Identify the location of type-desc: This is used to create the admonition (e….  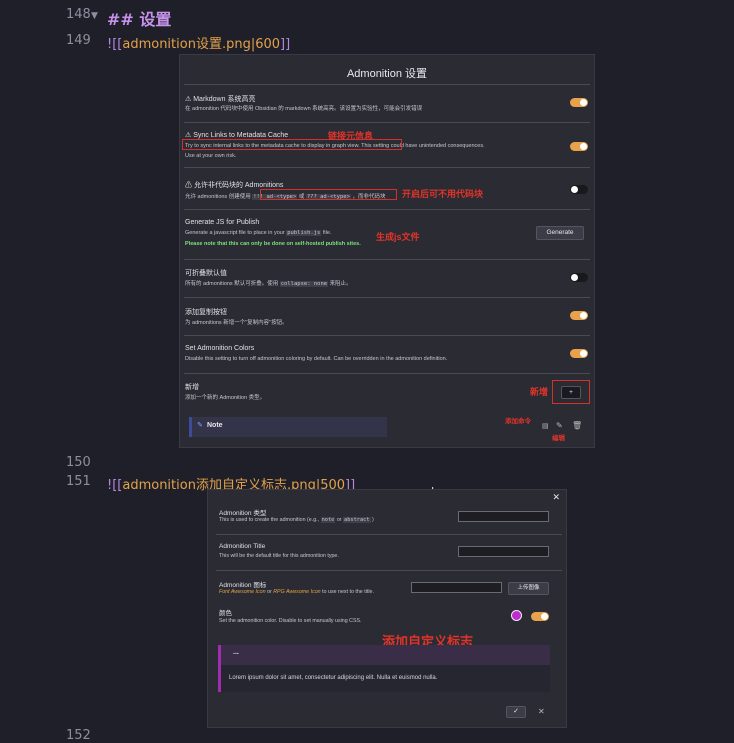
(296, 520).